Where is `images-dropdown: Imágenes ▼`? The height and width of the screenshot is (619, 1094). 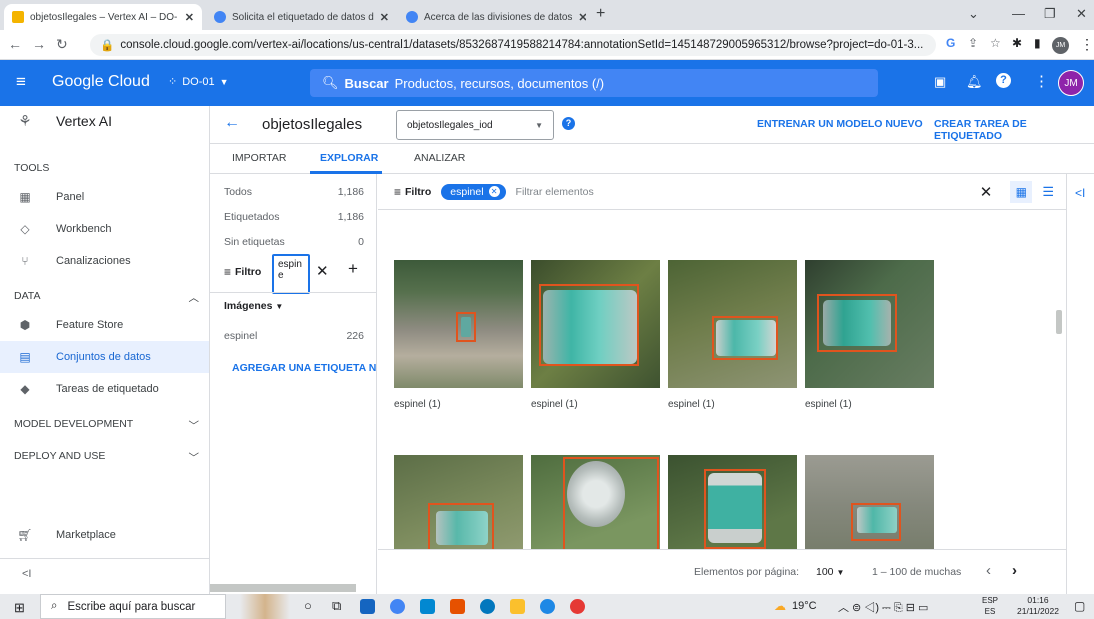 images-dropdown: Imágenes ▼ is located at coordinates (253, 306).